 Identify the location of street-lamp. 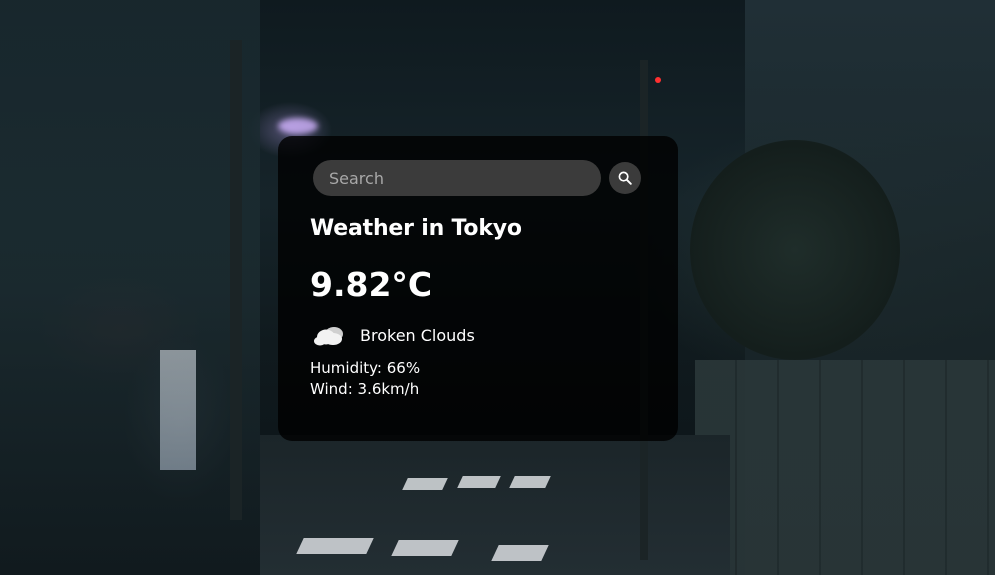
(298, 126).